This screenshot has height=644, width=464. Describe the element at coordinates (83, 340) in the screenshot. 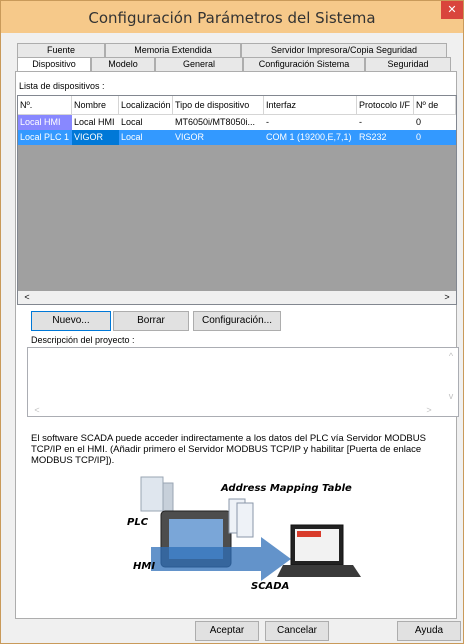

I see `project-description-label: Descripción del proyecto :` at that location.